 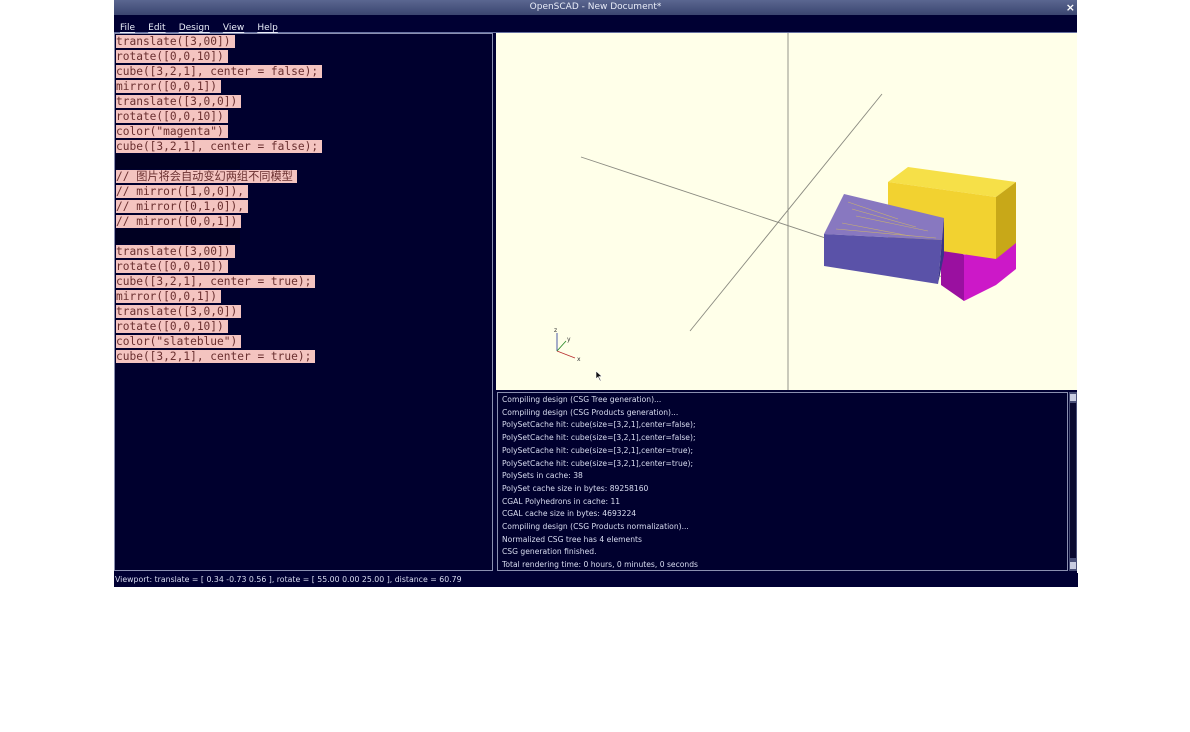 What do you see at coordinates (569, 514) in the screenshot?
I see `console-line: CGAL cache size in bytes: 4693224` at bounding box center [569, 514].